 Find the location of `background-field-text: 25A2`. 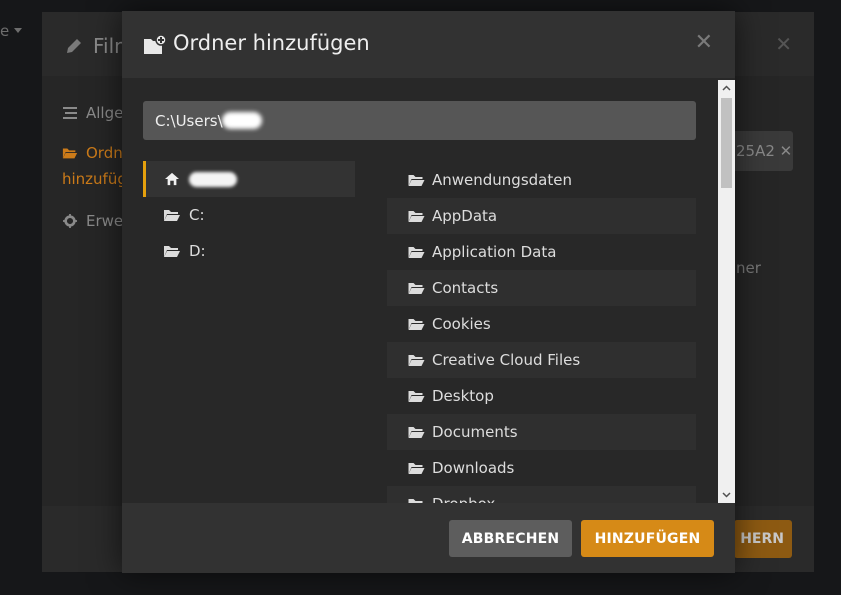

background-field-text: 25A2 is located at coordinates (755, 151).